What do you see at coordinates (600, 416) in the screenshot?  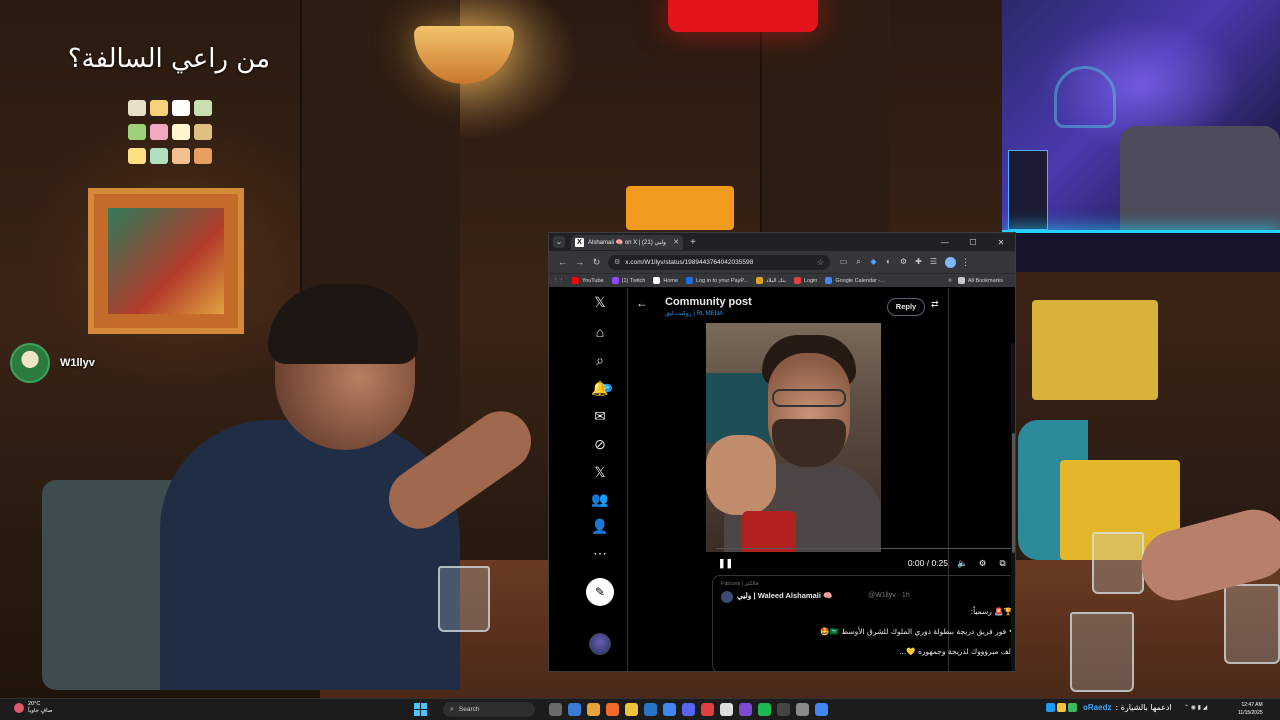 I see `messages-icon: ✉` at bounding box center [600, 416].